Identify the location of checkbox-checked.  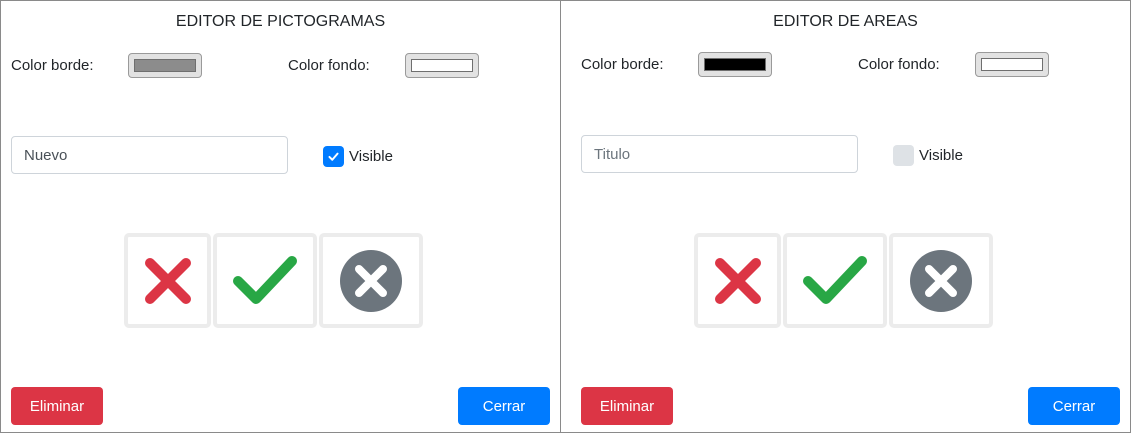
(333, 156).